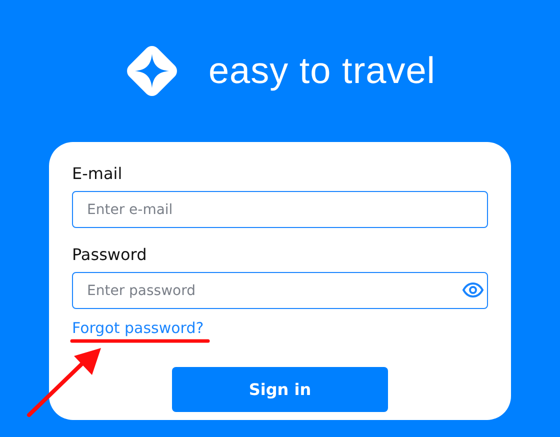 This screenshot has width=560, height=437. I want to click on sign-in-button: Sign in, so click(280, 389).